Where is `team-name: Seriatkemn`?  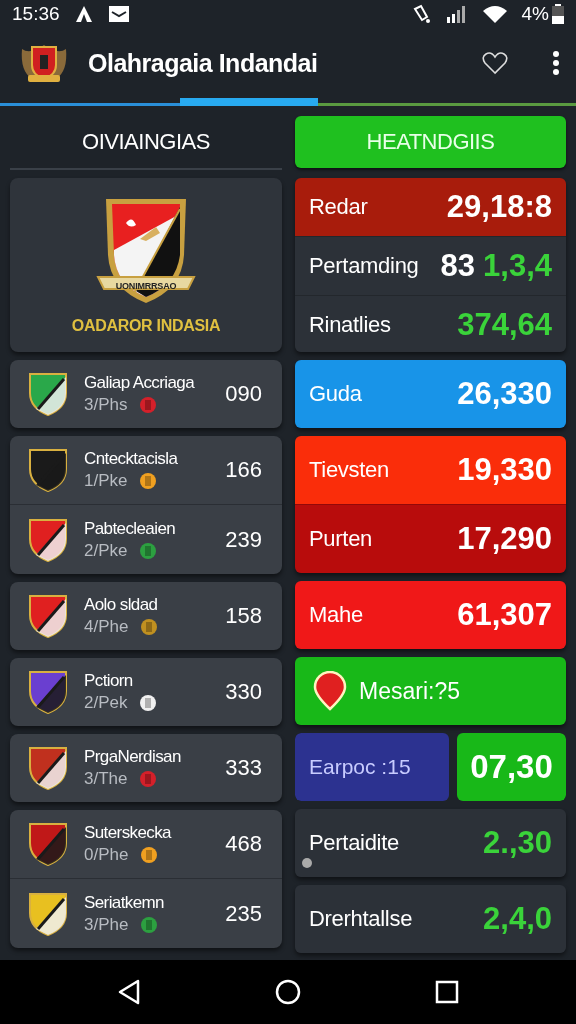 team-name: Seriatkemn is located at coordinates (124, 902).